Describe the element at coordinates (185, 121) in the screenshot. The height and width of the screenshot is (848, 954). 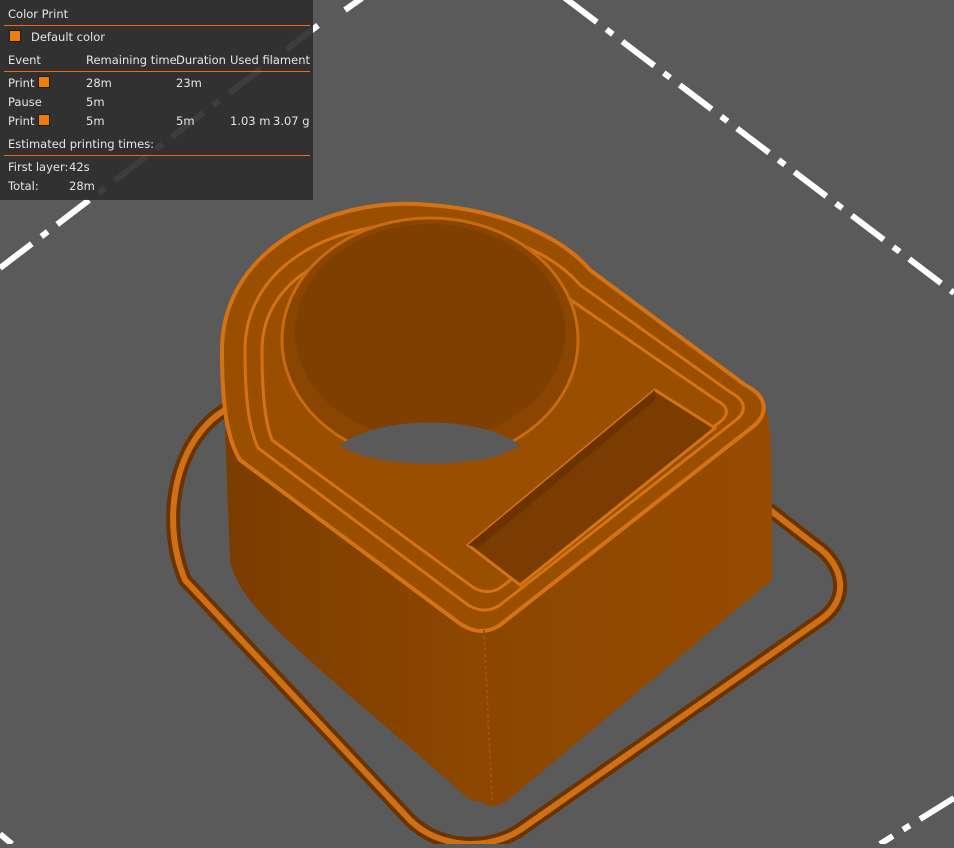
I see `row3-duration: 5m` at that location.